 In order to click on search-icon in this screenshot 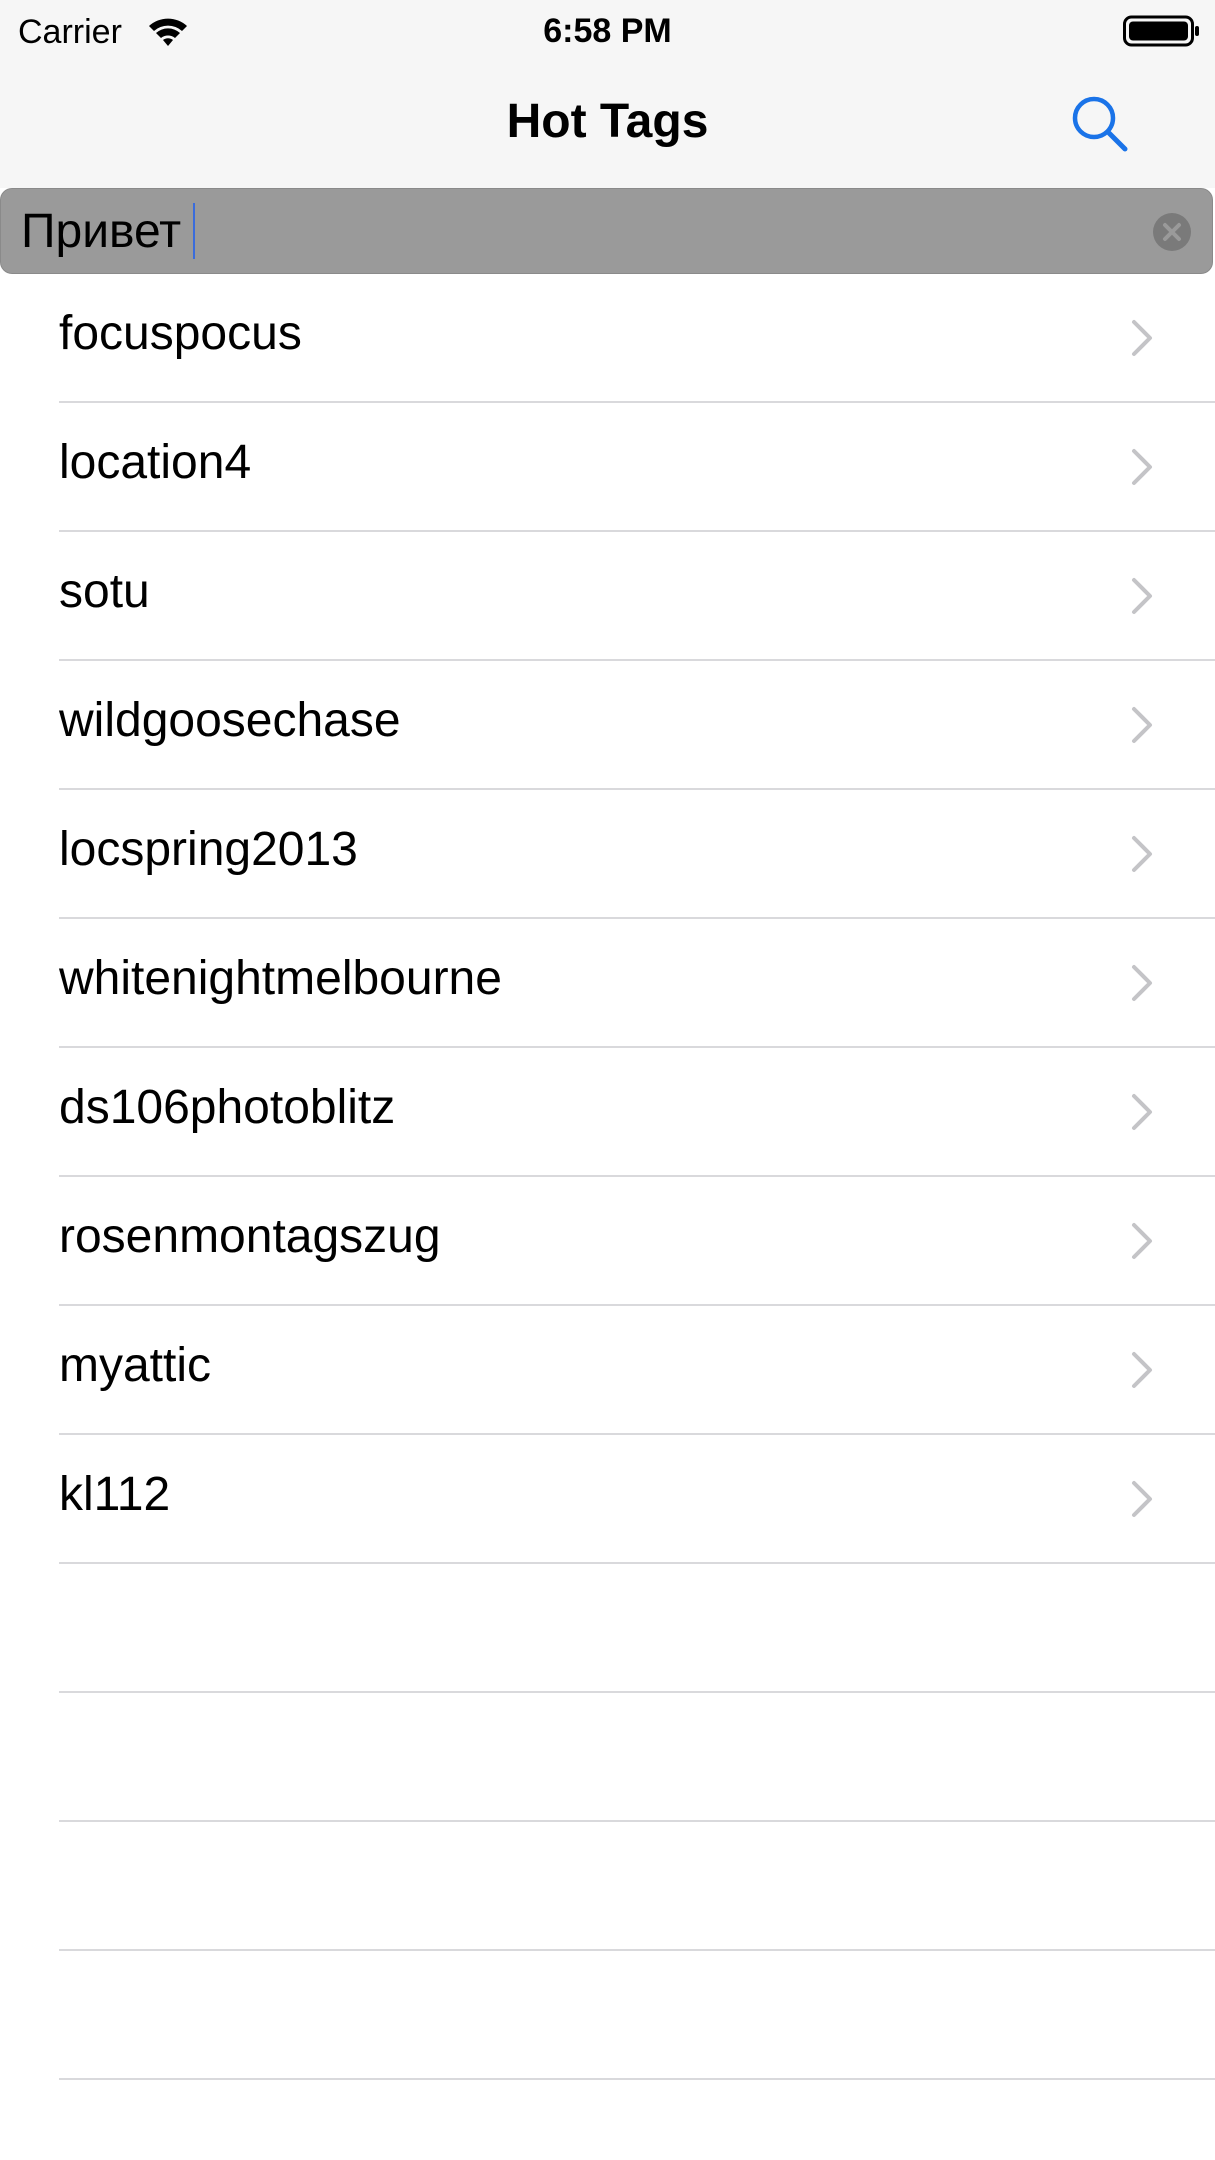, I will do `click(1100, 124)`.